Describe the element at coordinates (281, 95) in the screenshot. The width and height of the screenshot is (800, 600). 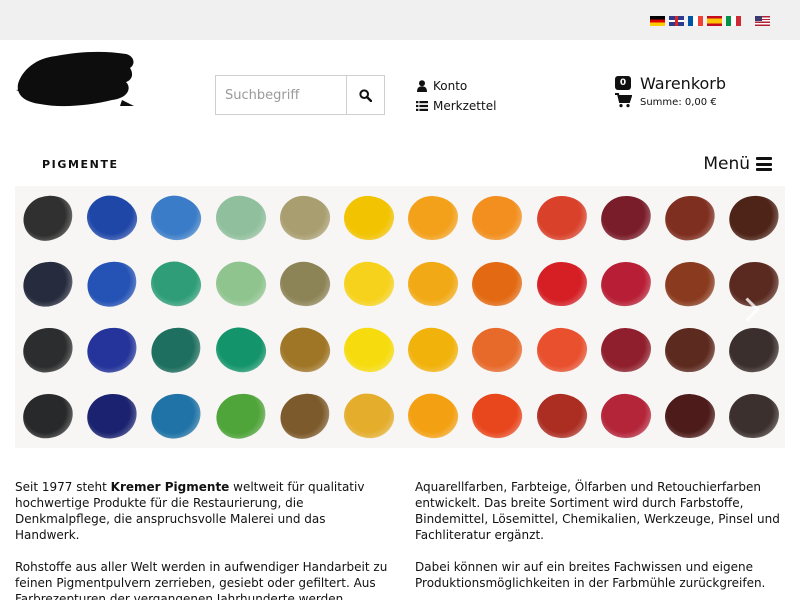
I see `search-input` at that location.